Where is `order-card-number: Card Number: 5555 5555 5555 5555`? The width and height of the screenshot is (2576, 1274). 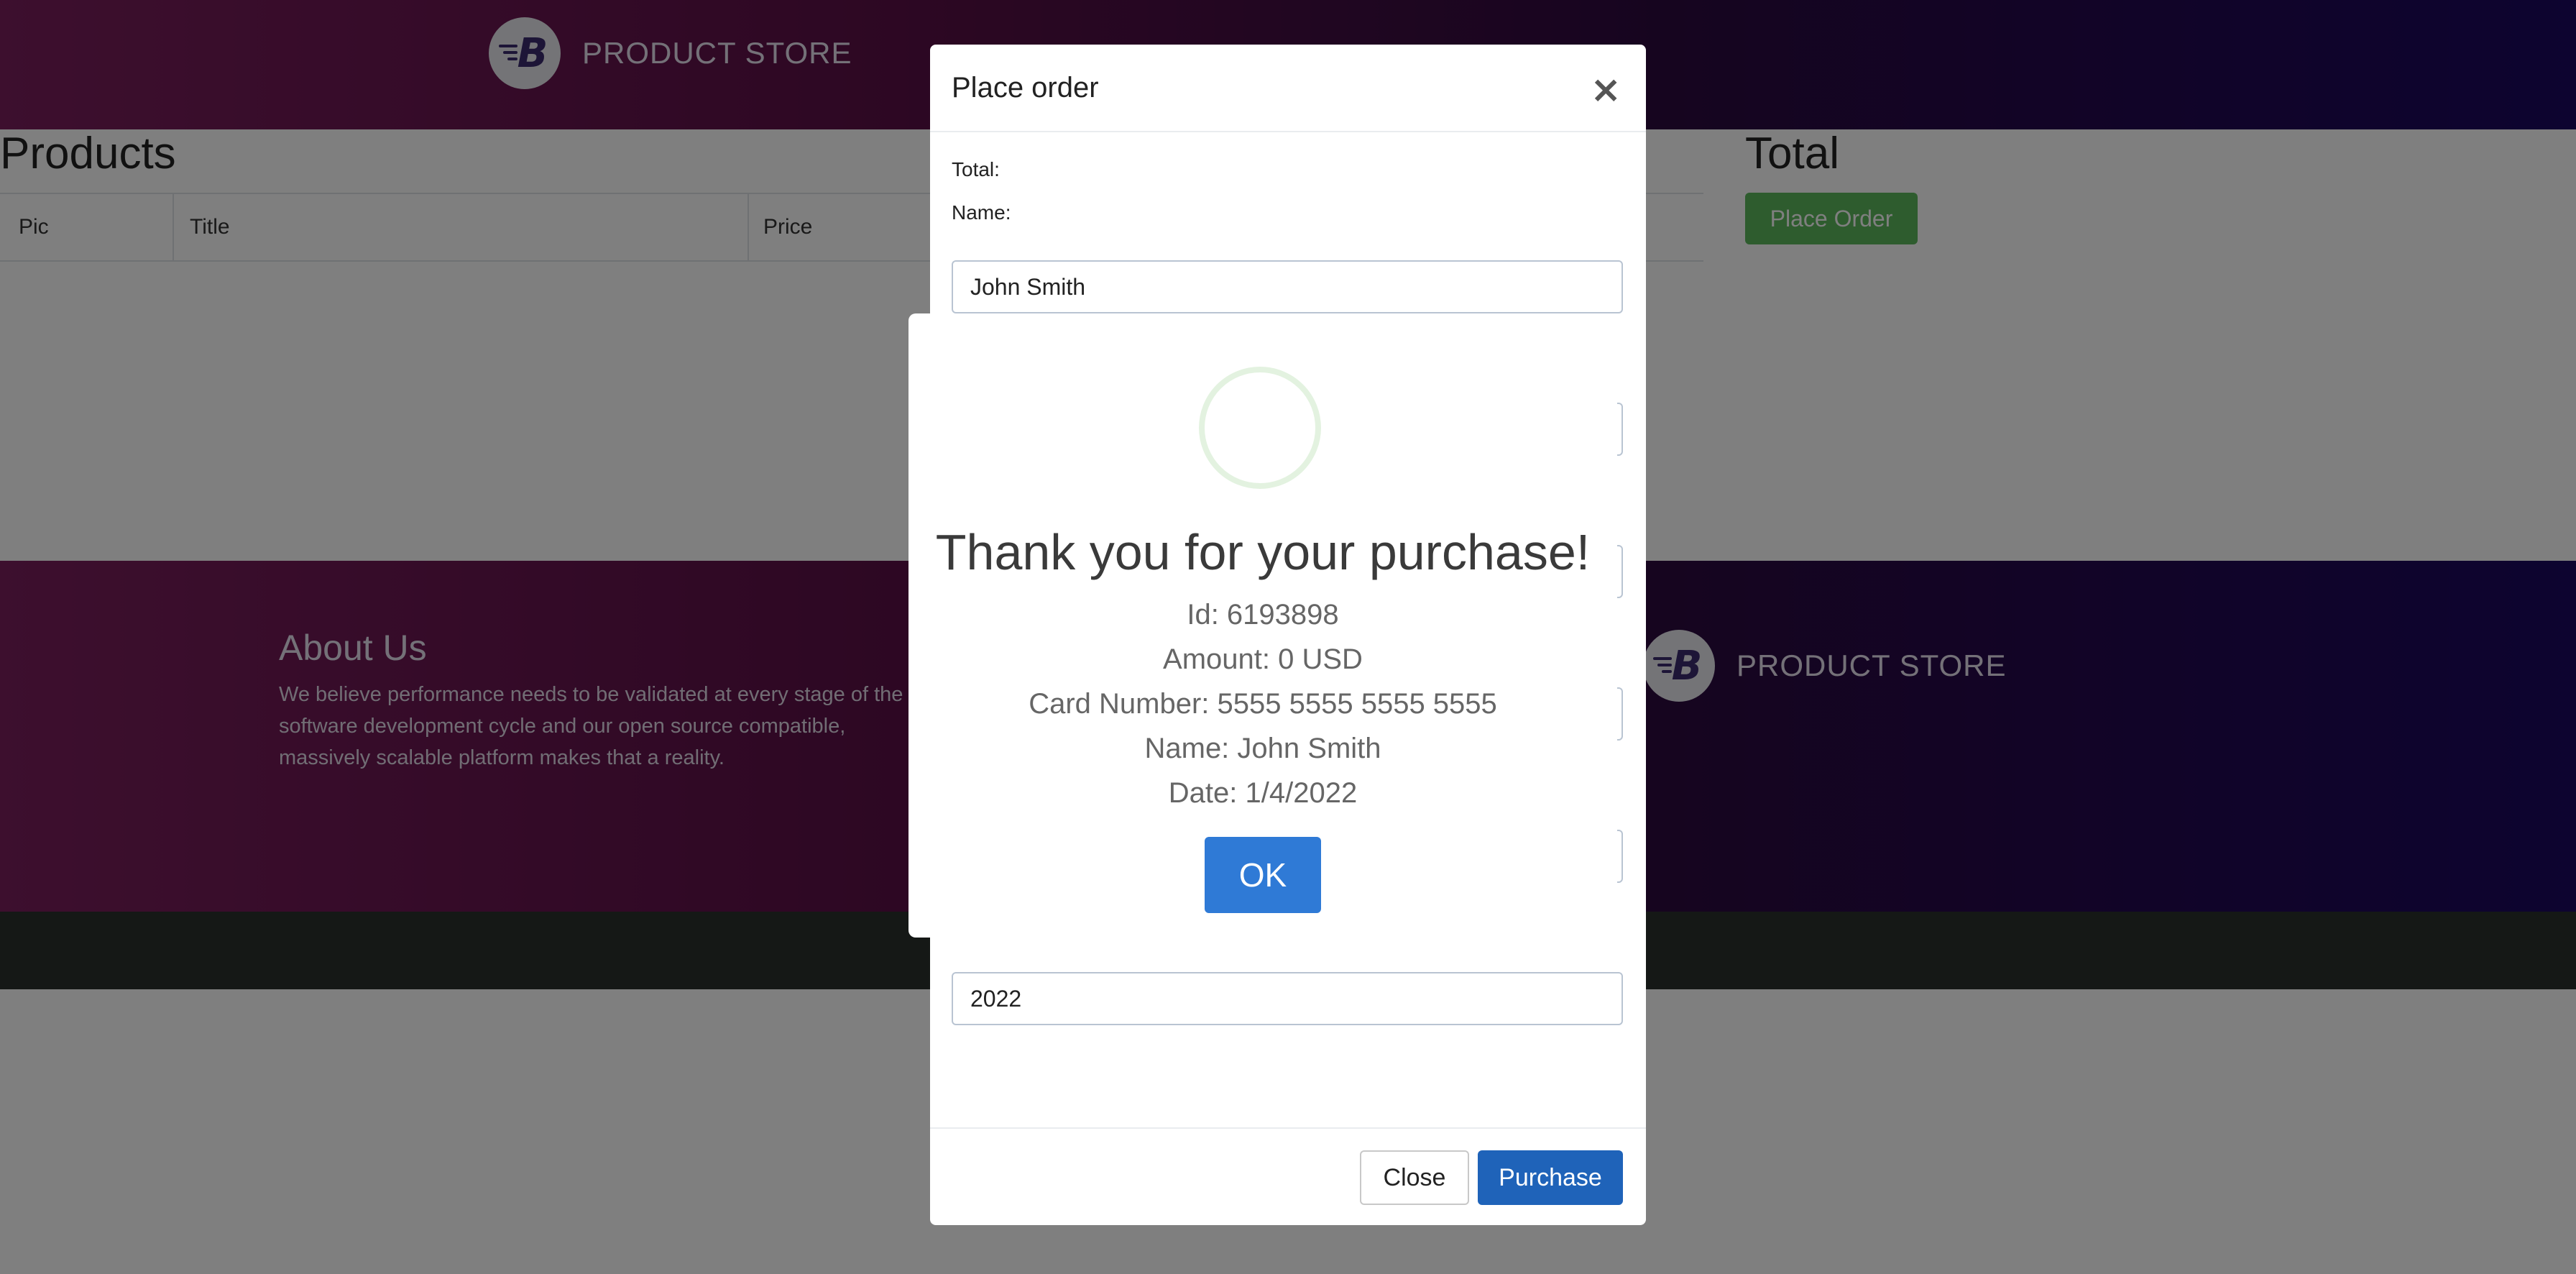
order-card-number: Card Number: 5555 5555 5555 5555 is located at coordinates (1263, 704).